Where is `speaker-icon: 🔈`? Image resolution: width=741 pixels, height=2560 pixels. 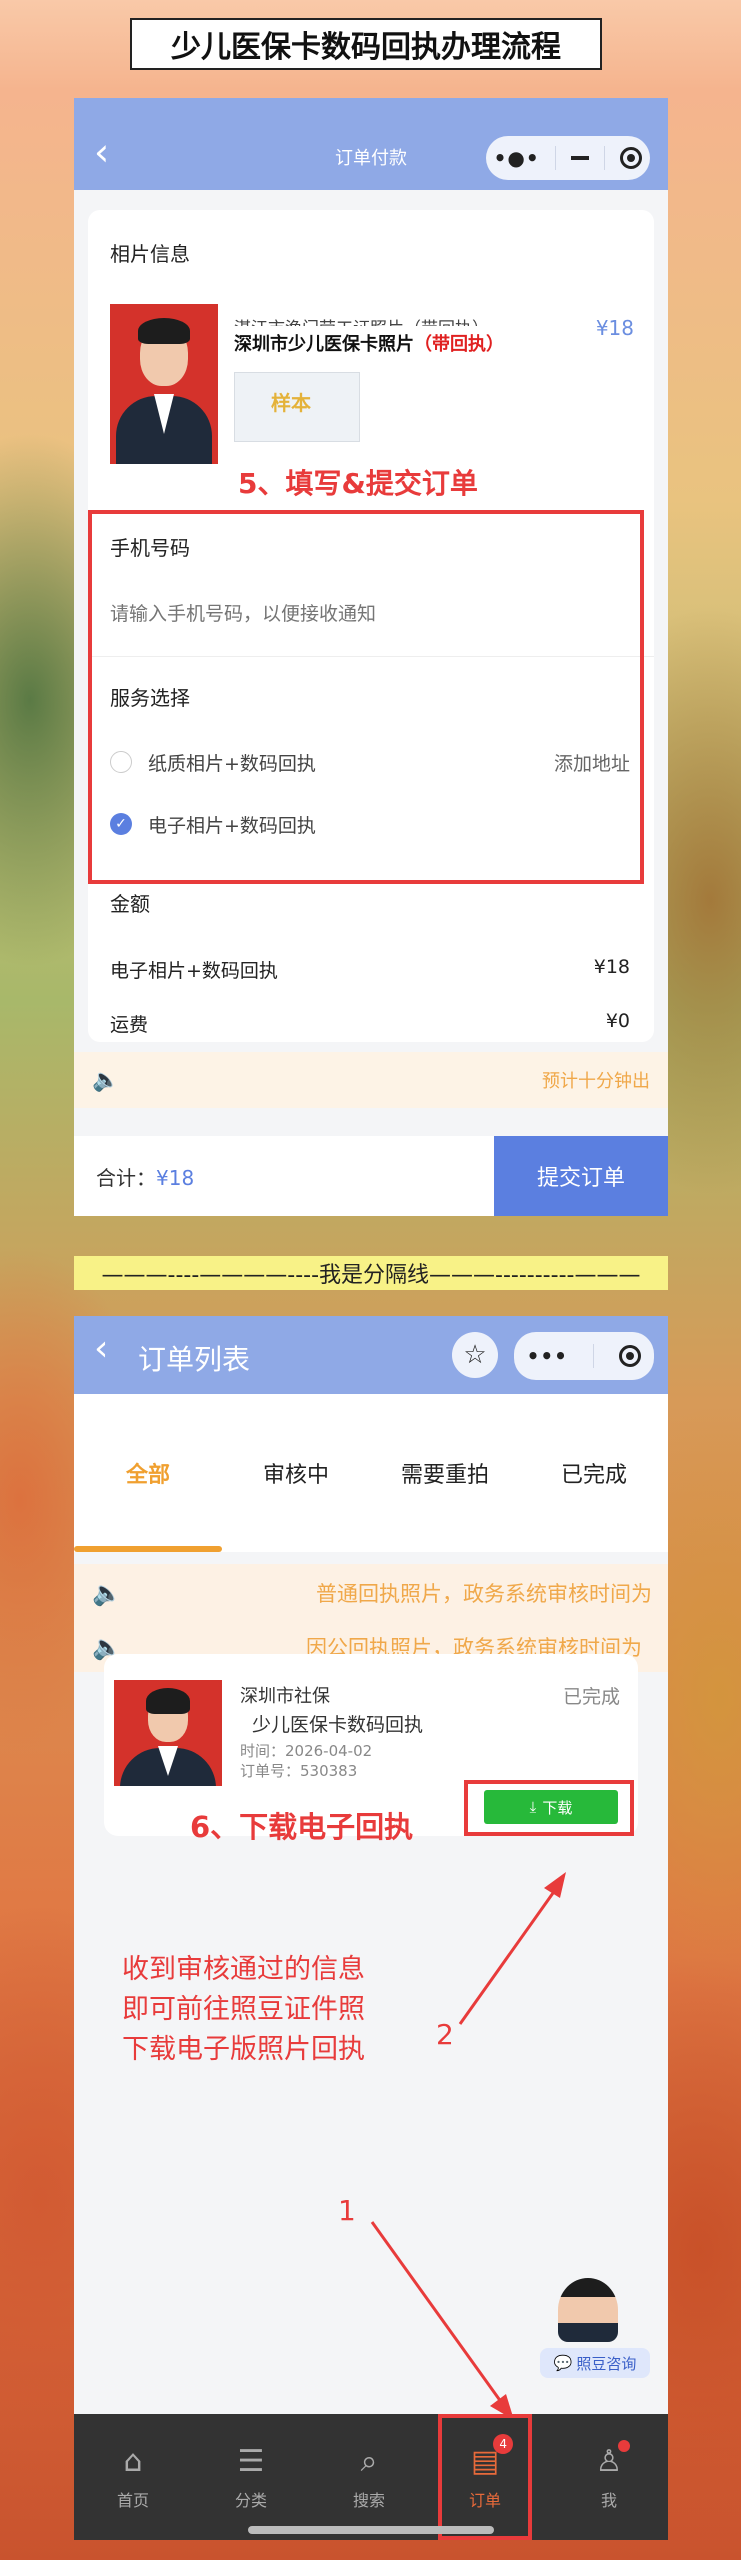
speaker-icon: 🔈 is located at coordinates (106, 1080).